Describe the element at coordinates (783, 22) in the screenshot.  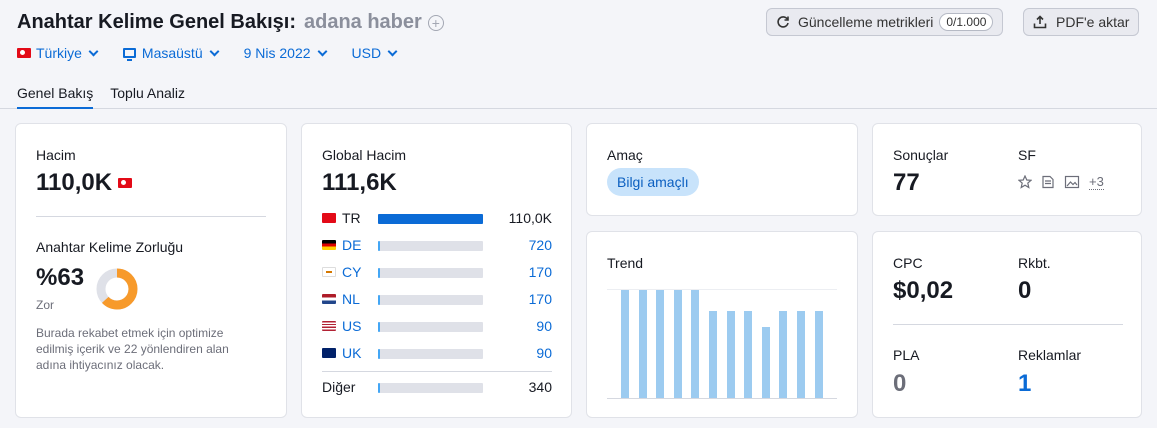
I see `refresh-icon` at that location.